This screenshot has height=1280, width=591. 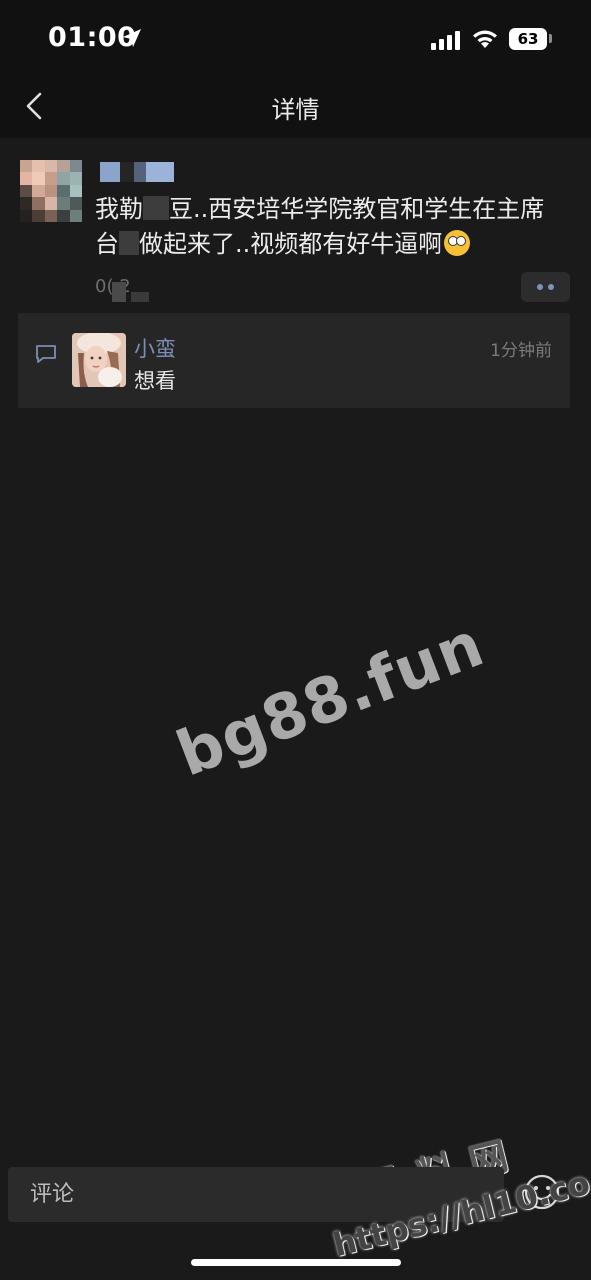 I want to click on nav-bar: 详情, so click(x=295, y=108).